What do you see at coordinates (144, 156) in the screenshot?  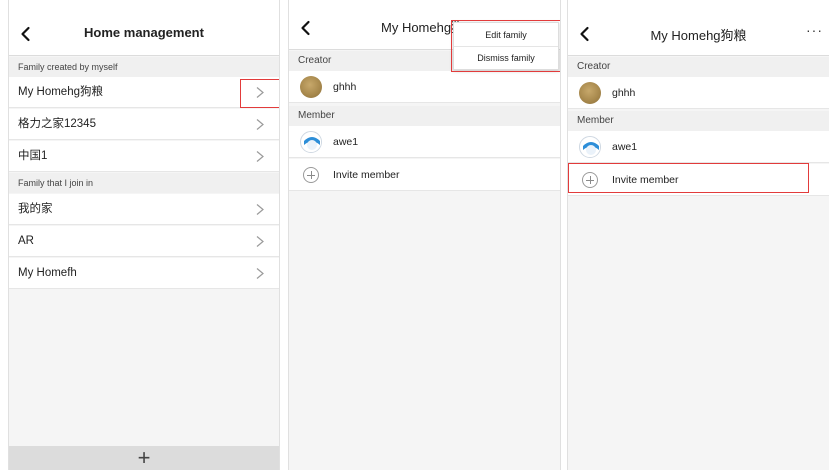 I see `family-row-created: 中国1` at bounding box center [144, 156].